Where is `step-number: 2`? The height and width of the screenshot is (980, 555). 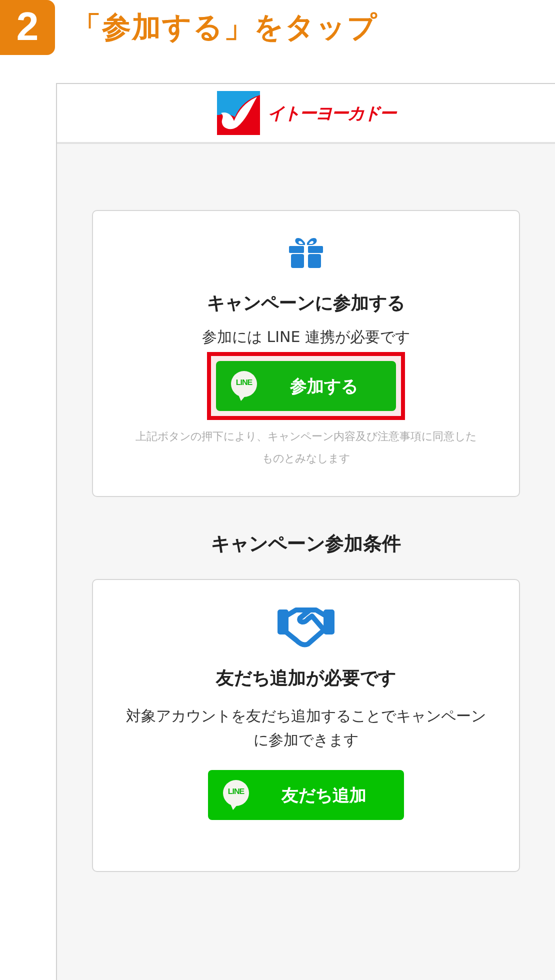
step-number: 2 is located at coordinates (27, 27).